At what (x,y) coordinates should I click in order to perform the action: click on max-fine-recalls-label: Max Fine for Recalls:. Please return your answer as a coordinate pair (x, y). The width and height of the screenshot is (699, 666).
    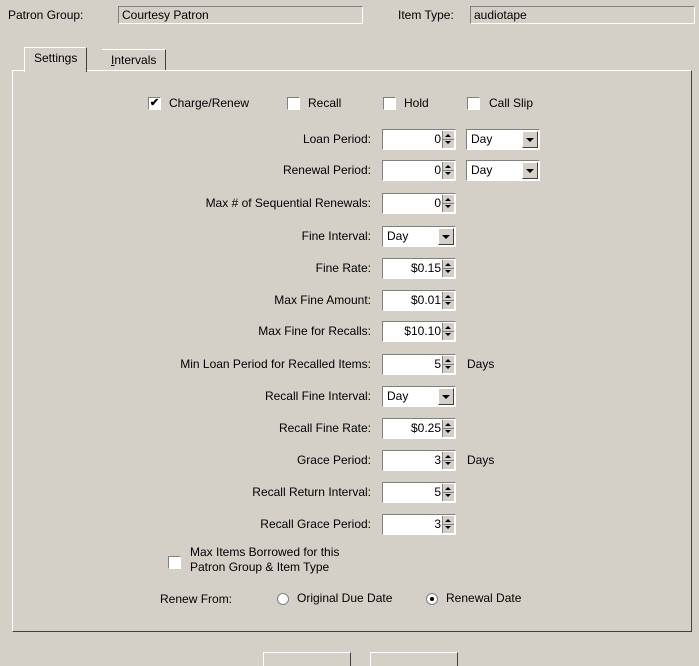
    Looking at the image, I should click on (314, 331).